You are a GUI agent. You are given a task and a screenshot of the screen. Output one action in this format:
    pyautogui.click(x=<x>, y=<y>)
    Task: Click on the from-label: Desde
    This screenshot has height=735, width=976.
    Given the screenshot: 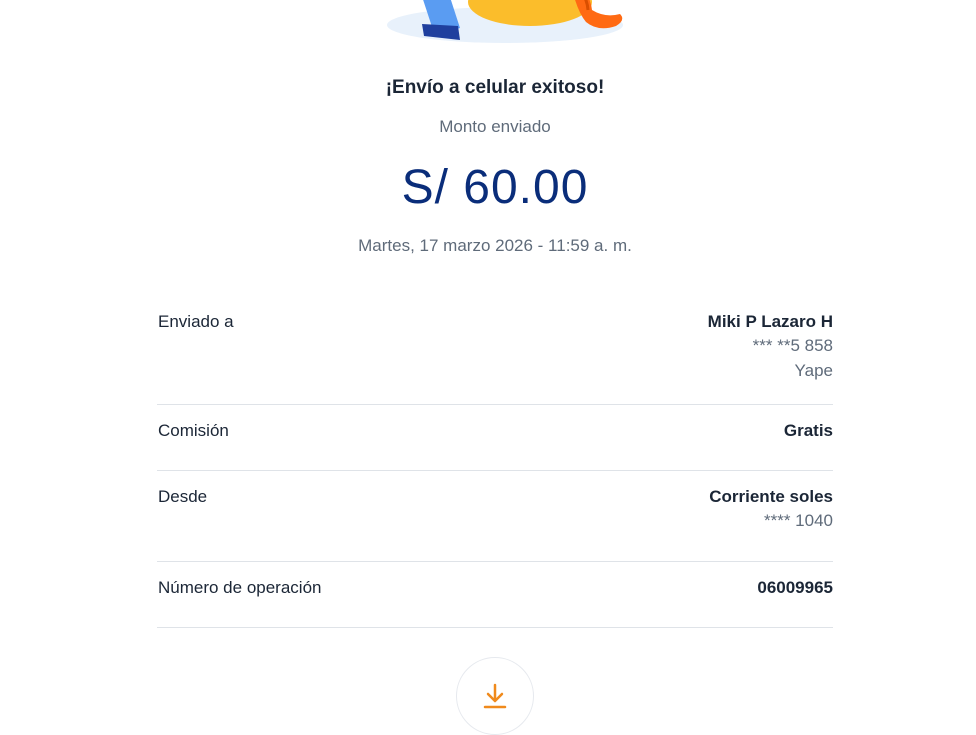 What is the action you would take?
    pyautogui.click(x=183, y=496)
    